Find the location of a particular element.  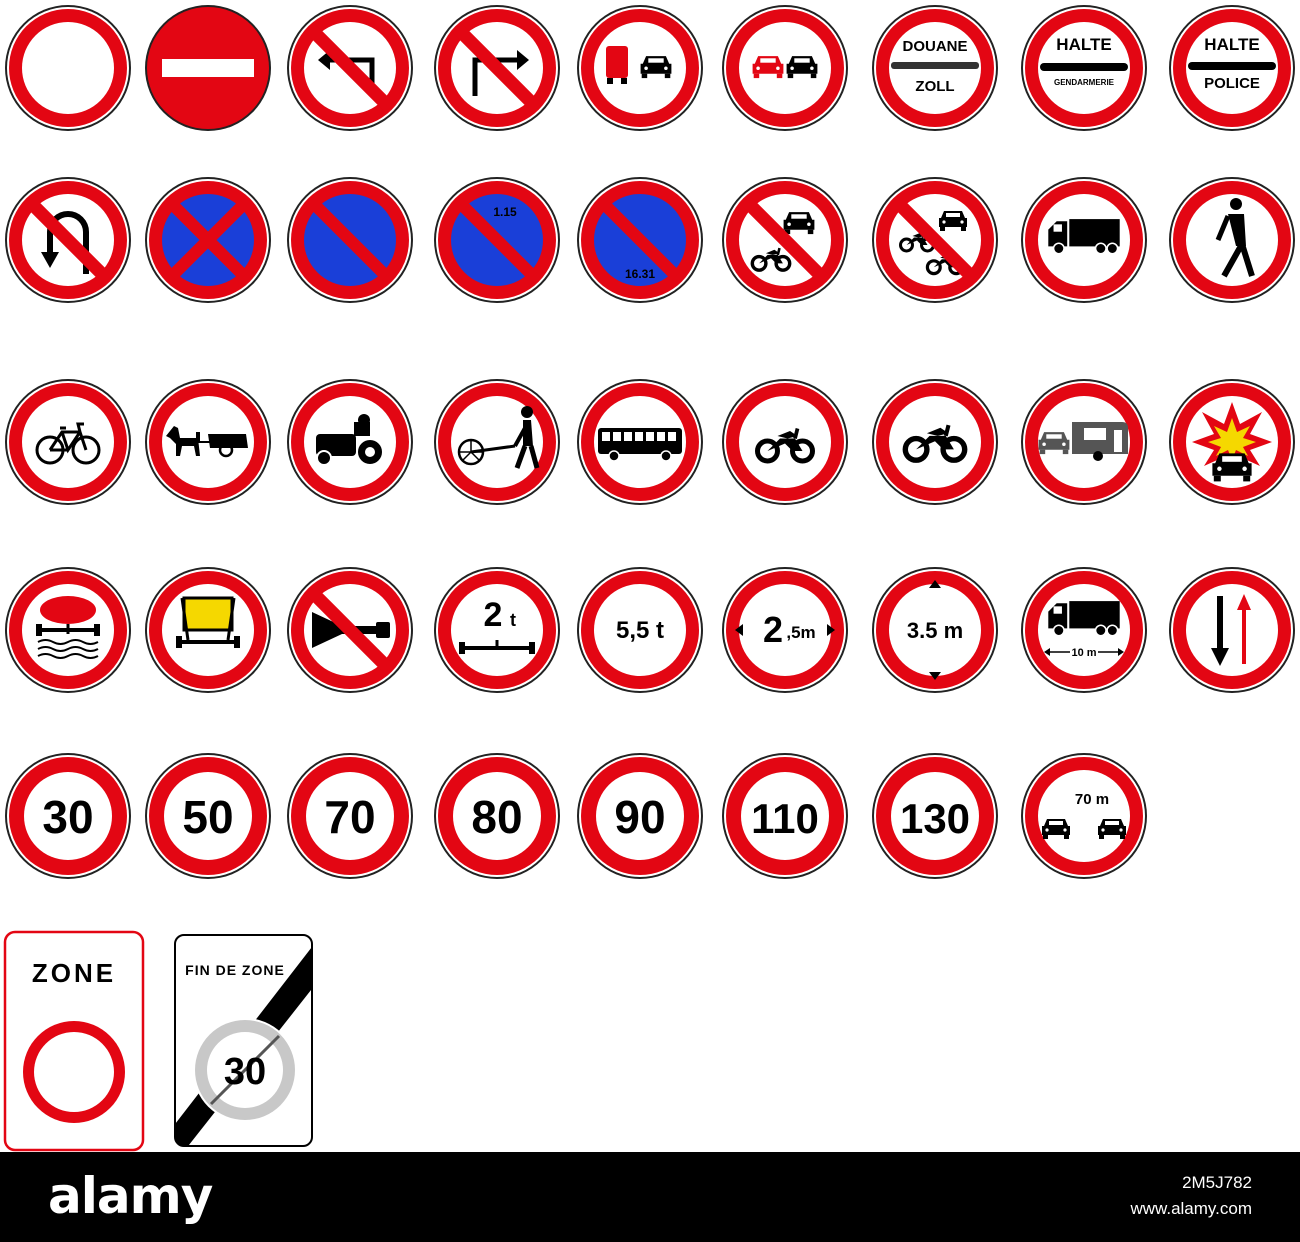

no-stopping-sign is located at coordinates (208, 240).